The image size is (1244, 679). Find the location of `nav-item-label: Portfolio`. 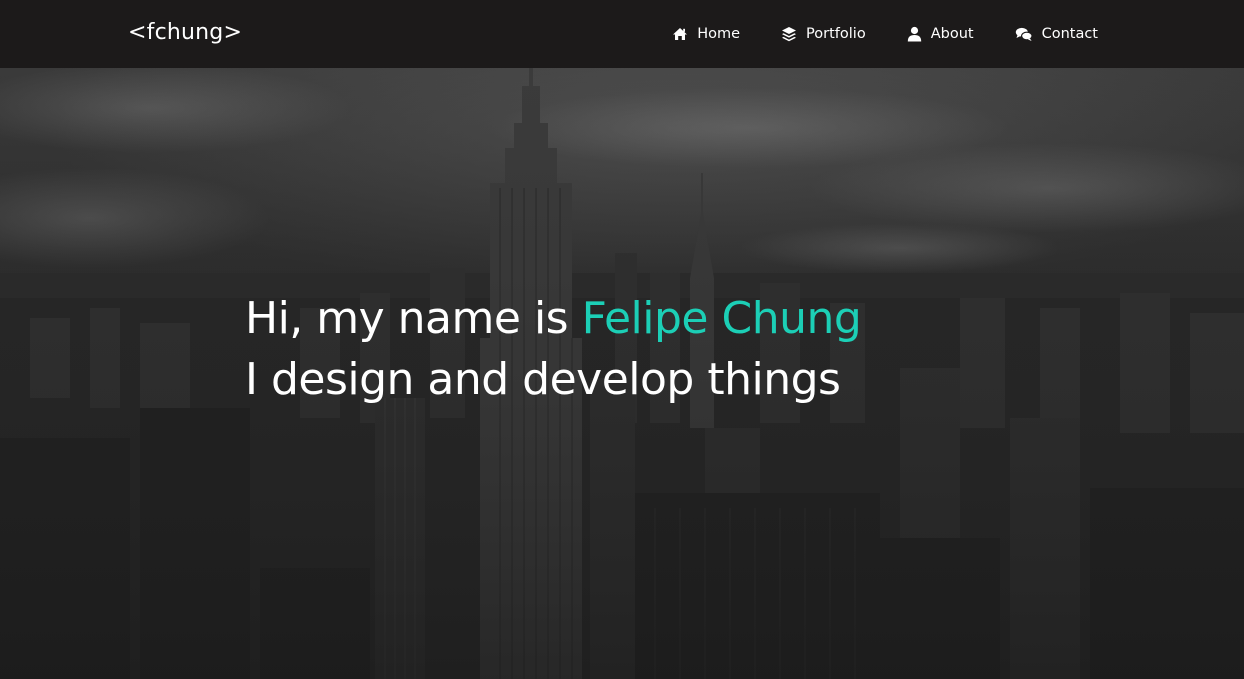

nav-item-label: Portfolio is located at coordinates (836, 34).